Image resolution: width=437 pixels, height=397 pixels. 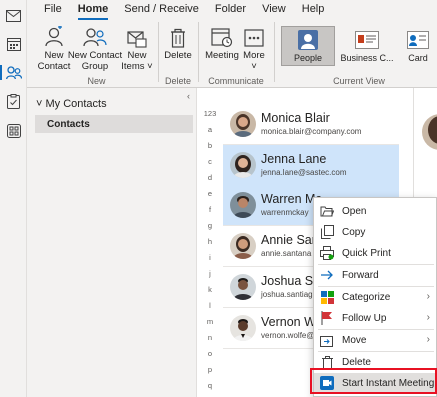 I want to click on alpha-index-item: f, so click(x=210, y=209).